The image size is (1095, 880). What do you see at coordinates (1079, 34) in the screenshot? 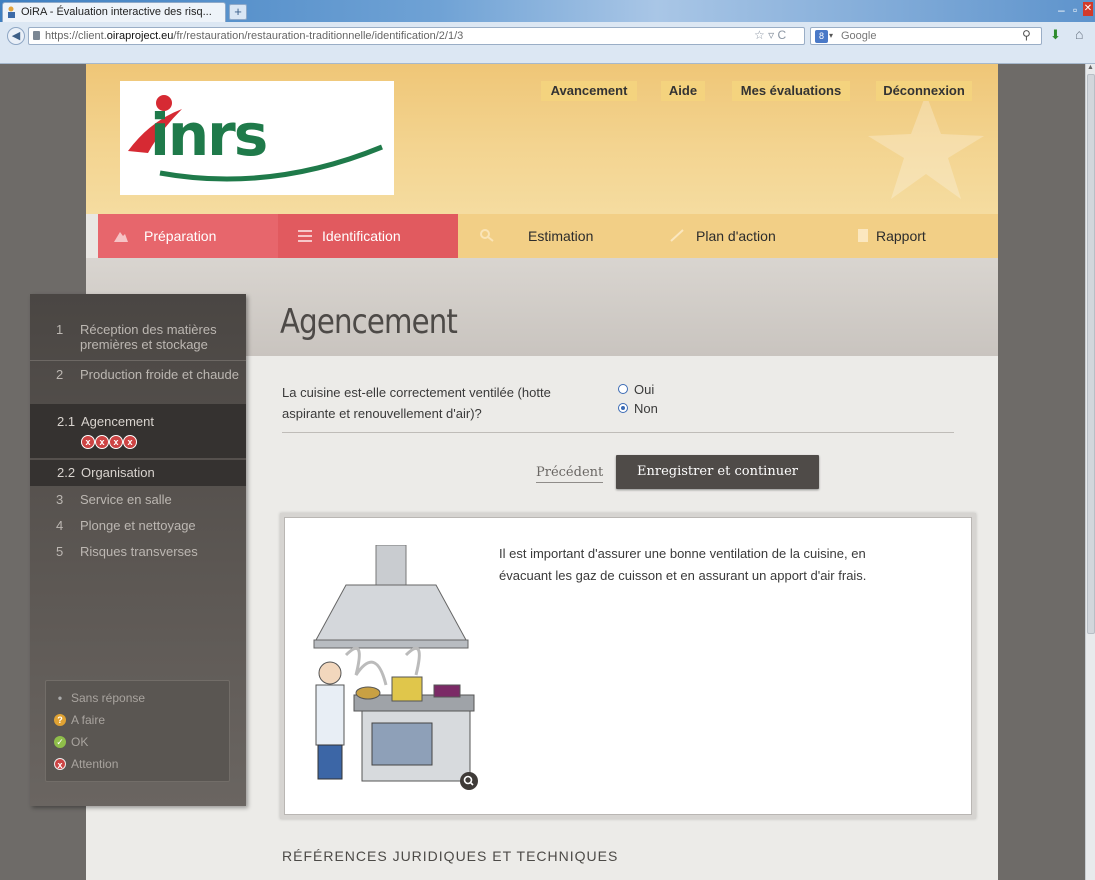
I see `home-icon: ⌂` at bounding box center [1079, 34].